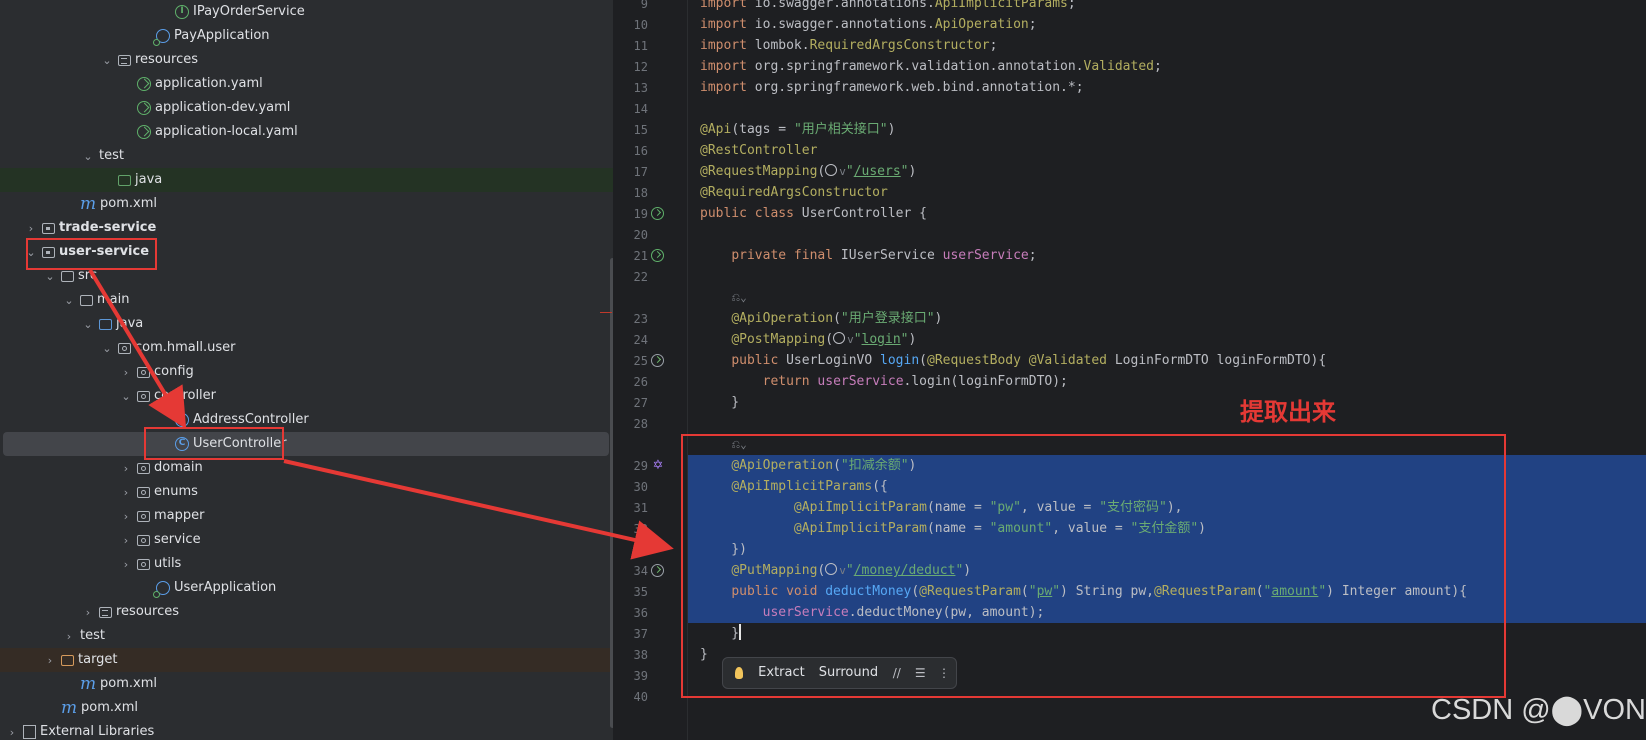 The height and width of the screenshot is (740, 1646). I want to click on tree-item: C UserController, so click(306, 444).